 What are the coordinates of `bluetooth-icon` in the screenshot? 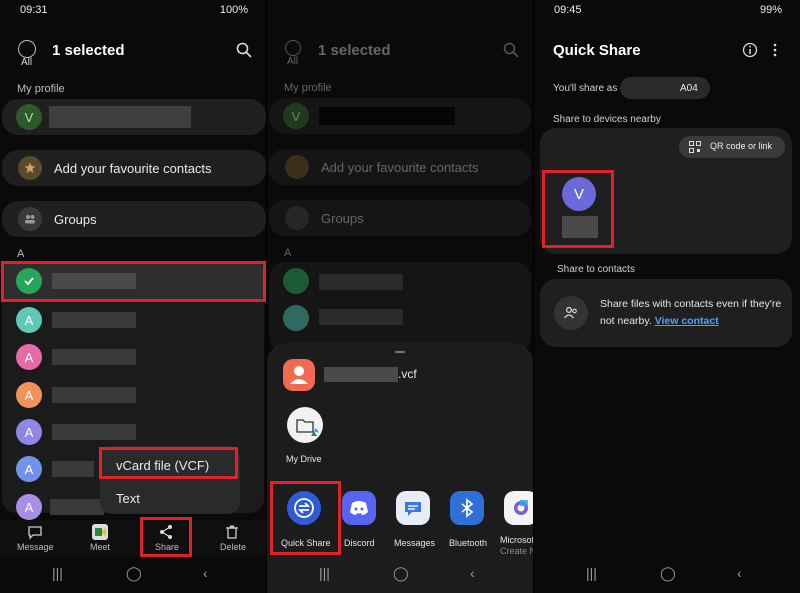 It's located at (467, 508).